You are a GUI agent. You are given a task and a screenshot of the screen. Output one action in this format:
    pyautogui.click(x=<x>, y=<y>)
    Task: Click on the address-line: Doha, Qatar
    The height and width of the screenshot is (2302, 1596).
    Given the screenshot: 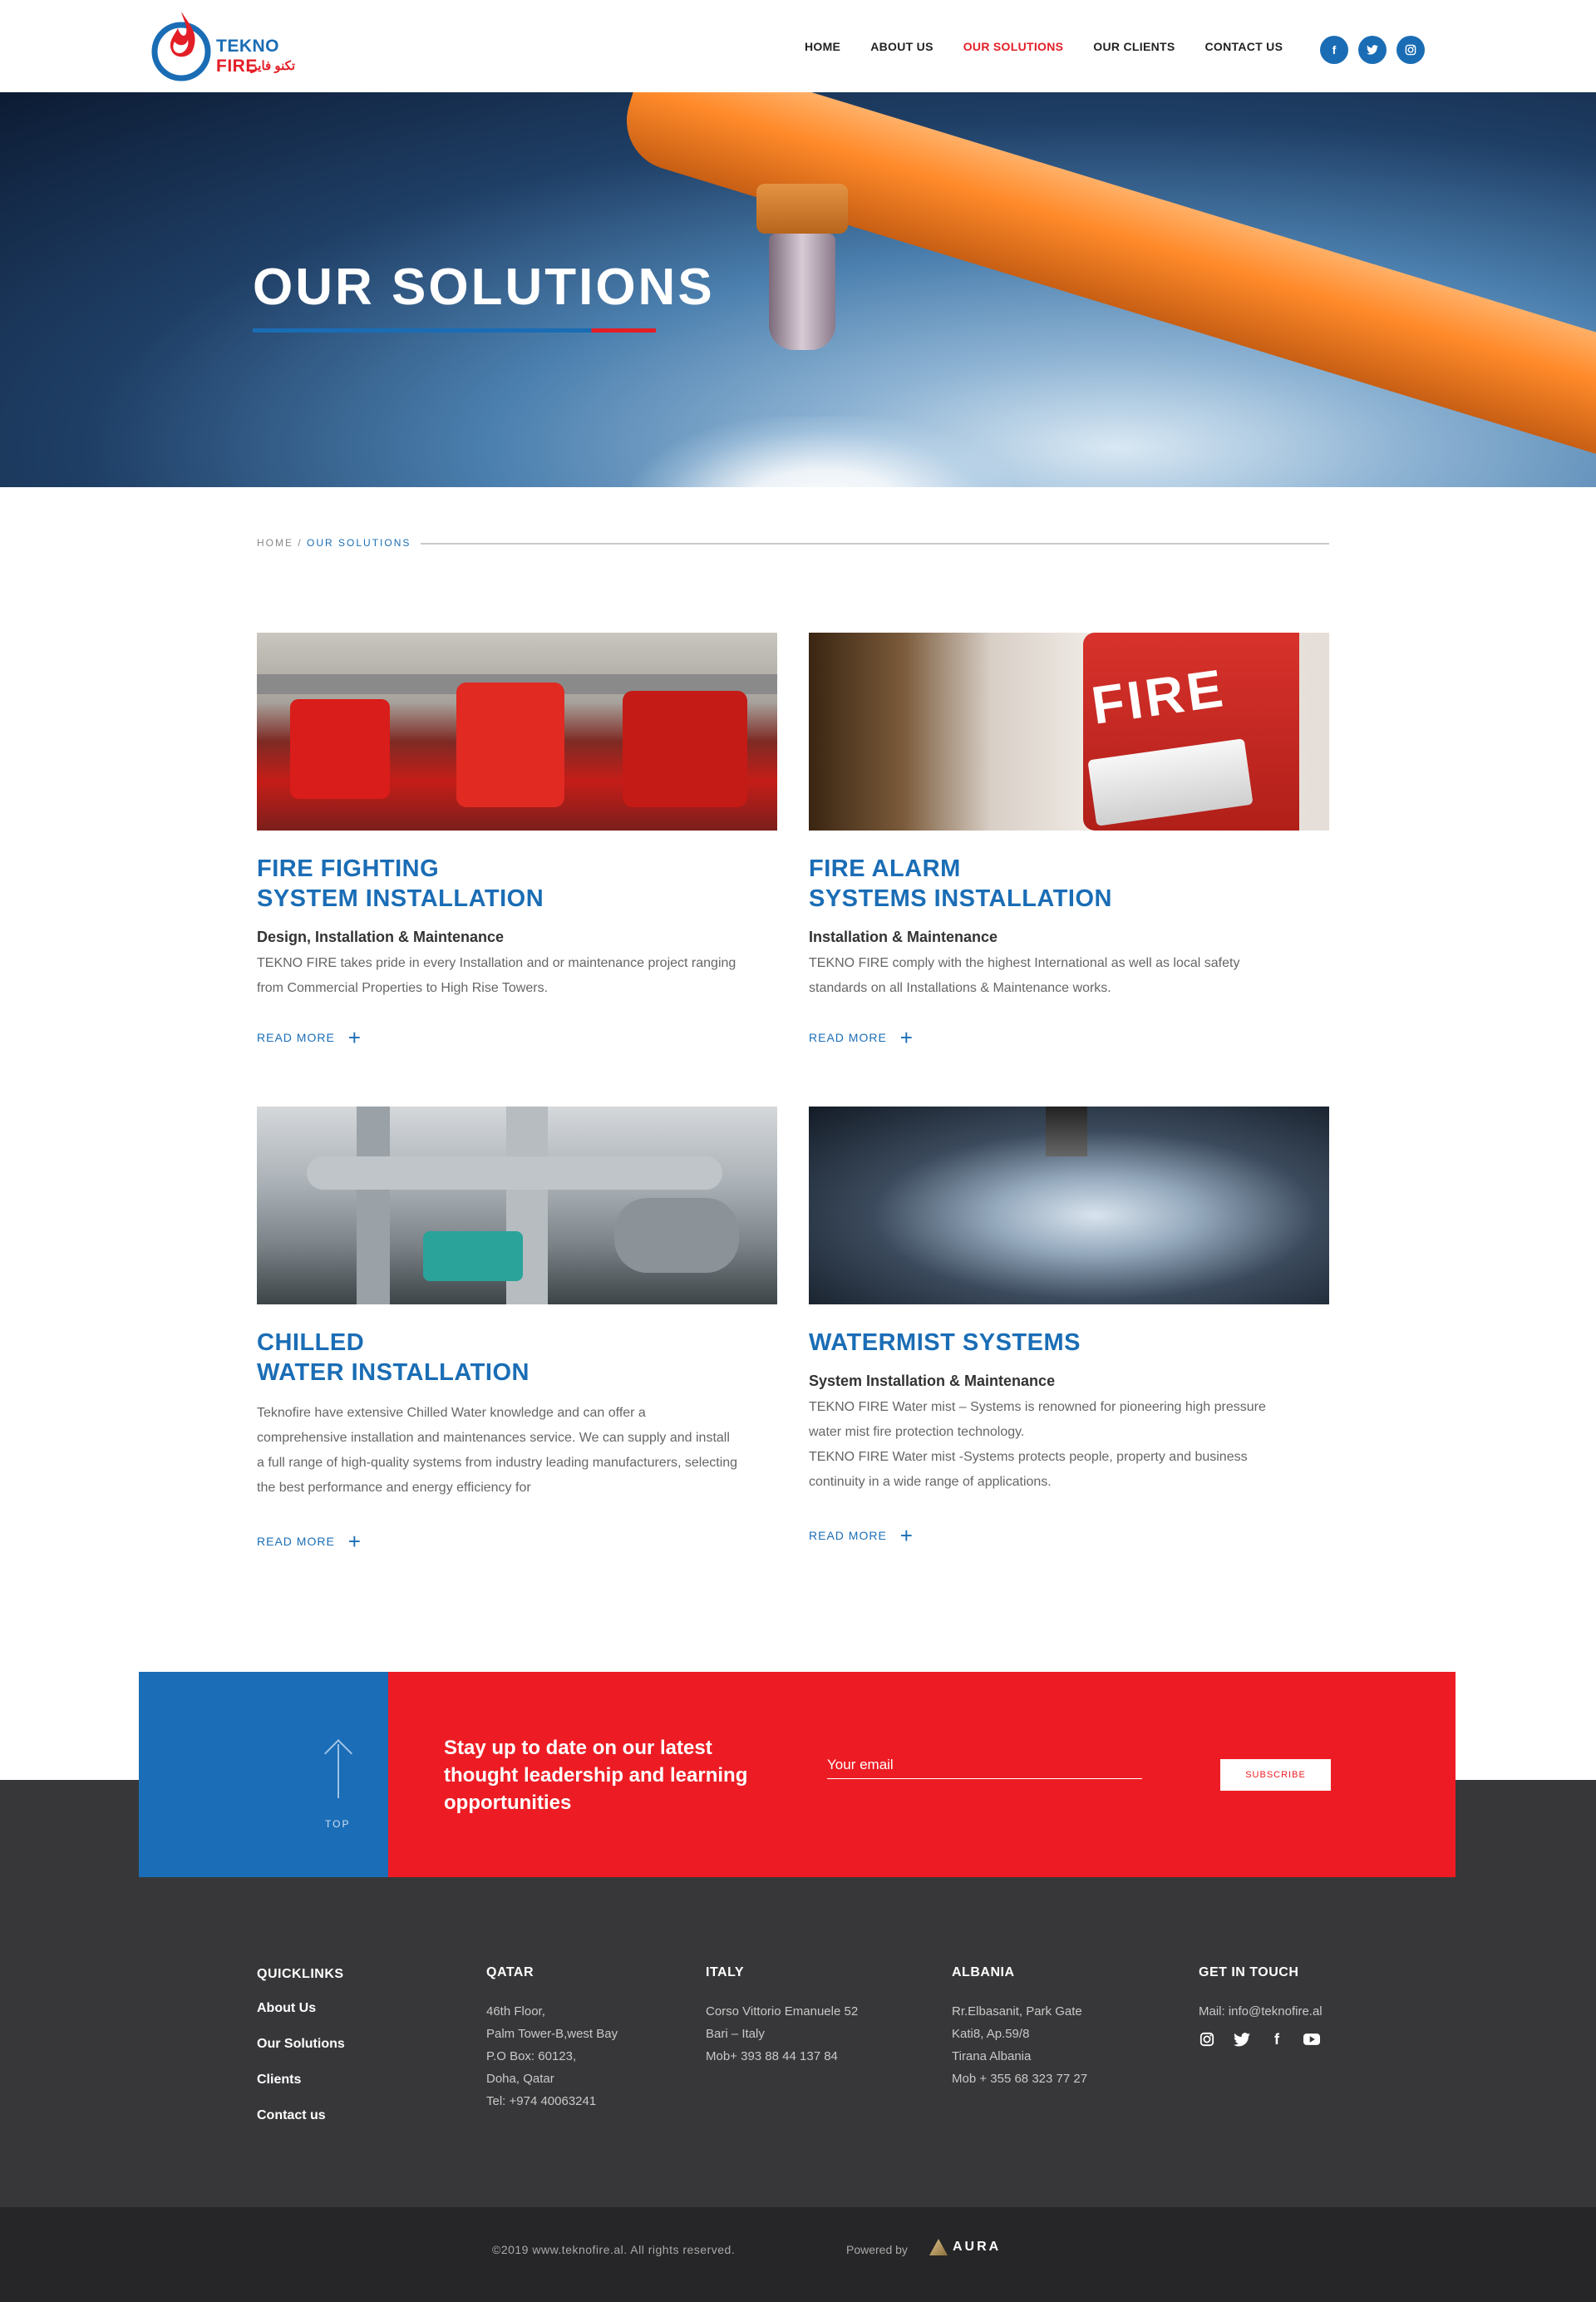 What is the action you would take?
    pyautogui.click(x=520, y=2079)
    